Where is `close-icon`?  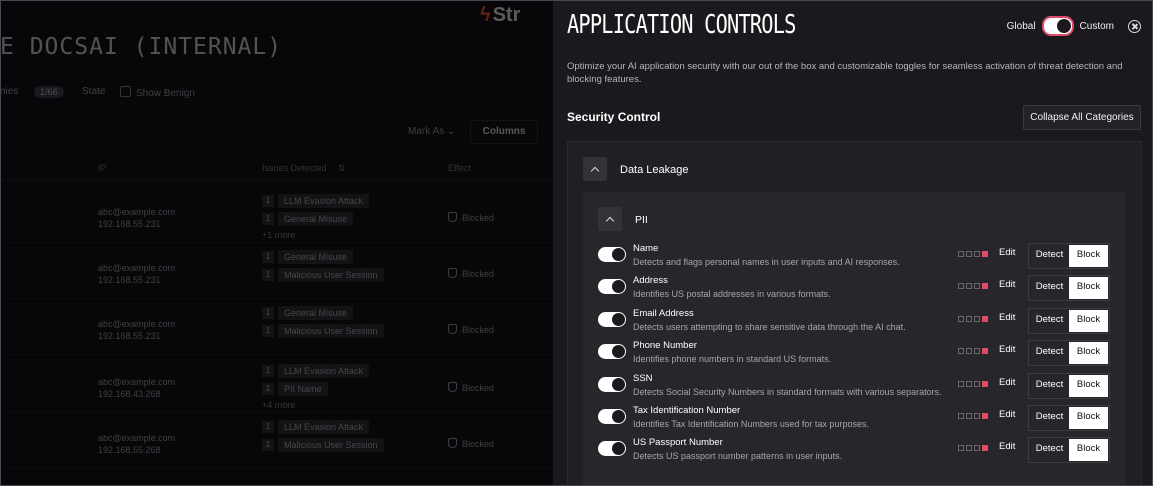 close-icon is located at coordinates (1134, 26).